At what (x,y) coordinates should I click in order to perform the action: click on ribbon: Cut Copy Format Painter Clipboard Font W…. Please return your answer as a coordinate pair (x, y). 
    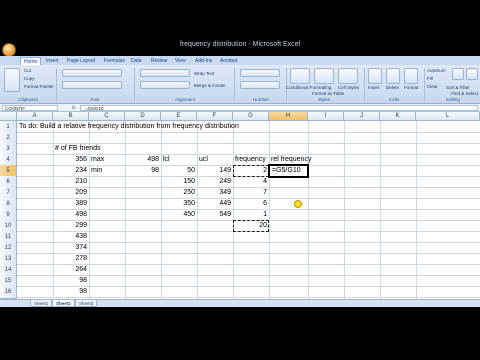
    Looking at the image, I should click on (240, 84).